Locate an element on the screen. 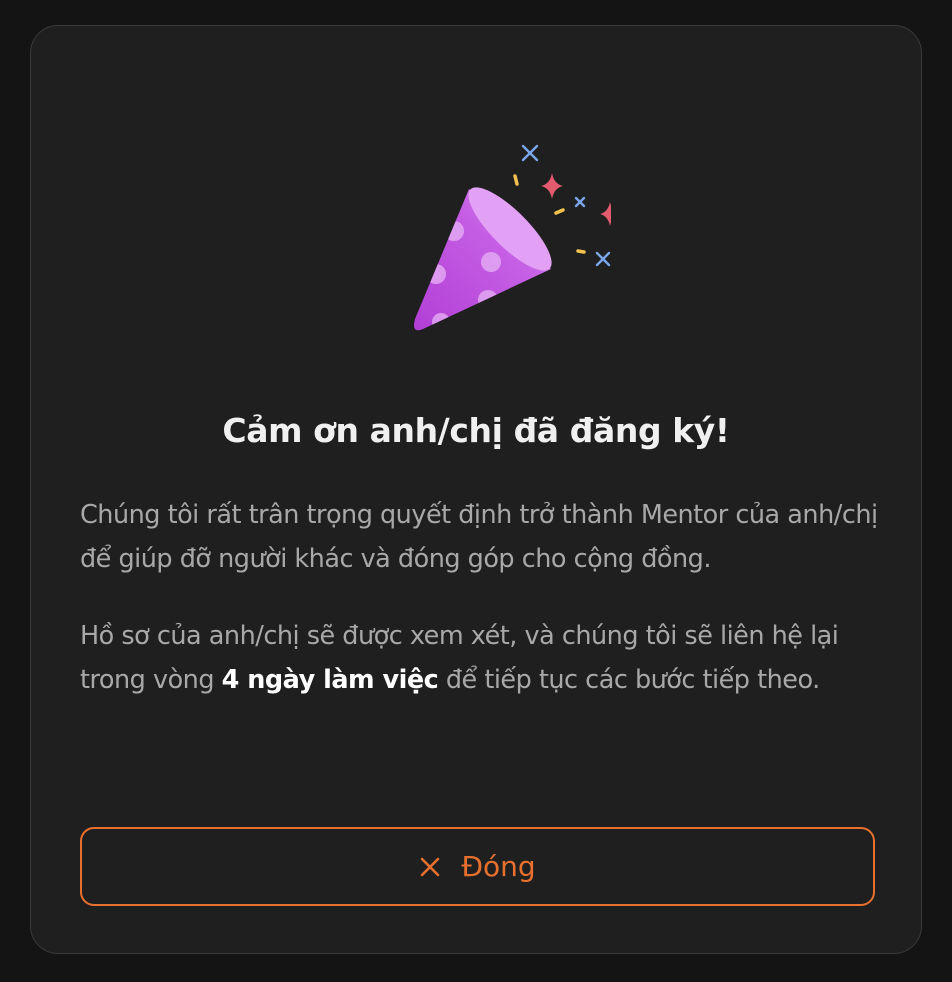  review-duration: 4 ngày làm việc is located at coordinates (330, 680).